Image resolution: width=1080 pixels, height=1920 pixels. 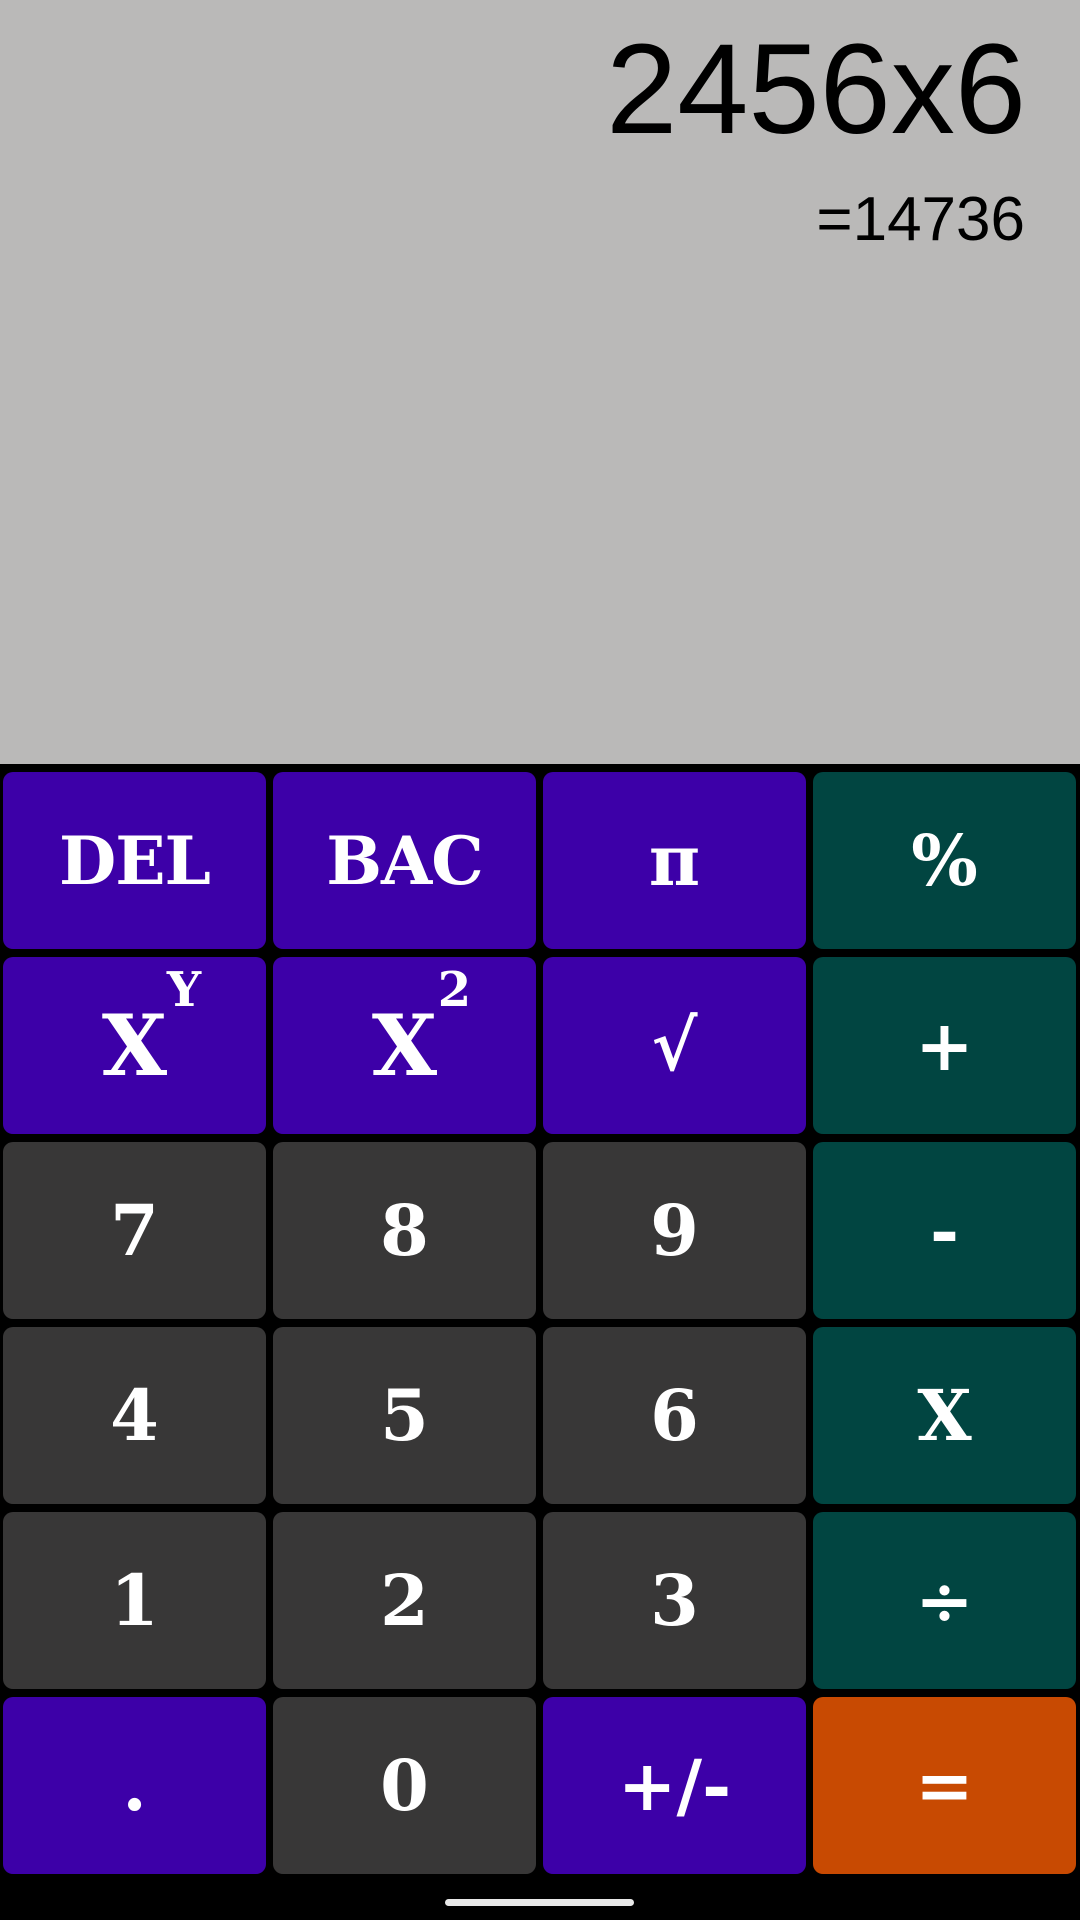 What do you see at coordinates (816, 89) in the screenshot?
I see `expression-text: 2456x6` at bounding box center [816, 89].